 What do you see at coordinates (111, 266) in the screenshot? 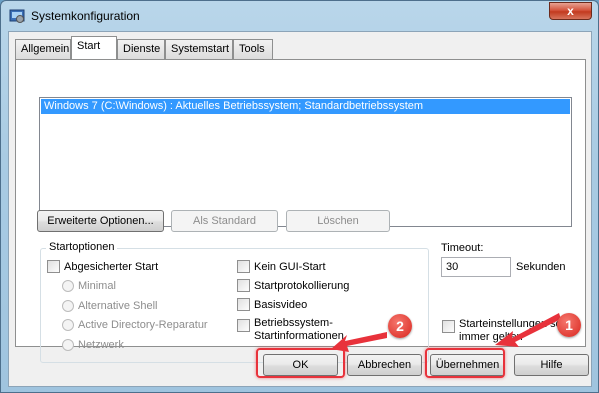
I see `safe-boot-label: Abgesicherter Start` at bounding box center [111, 266].